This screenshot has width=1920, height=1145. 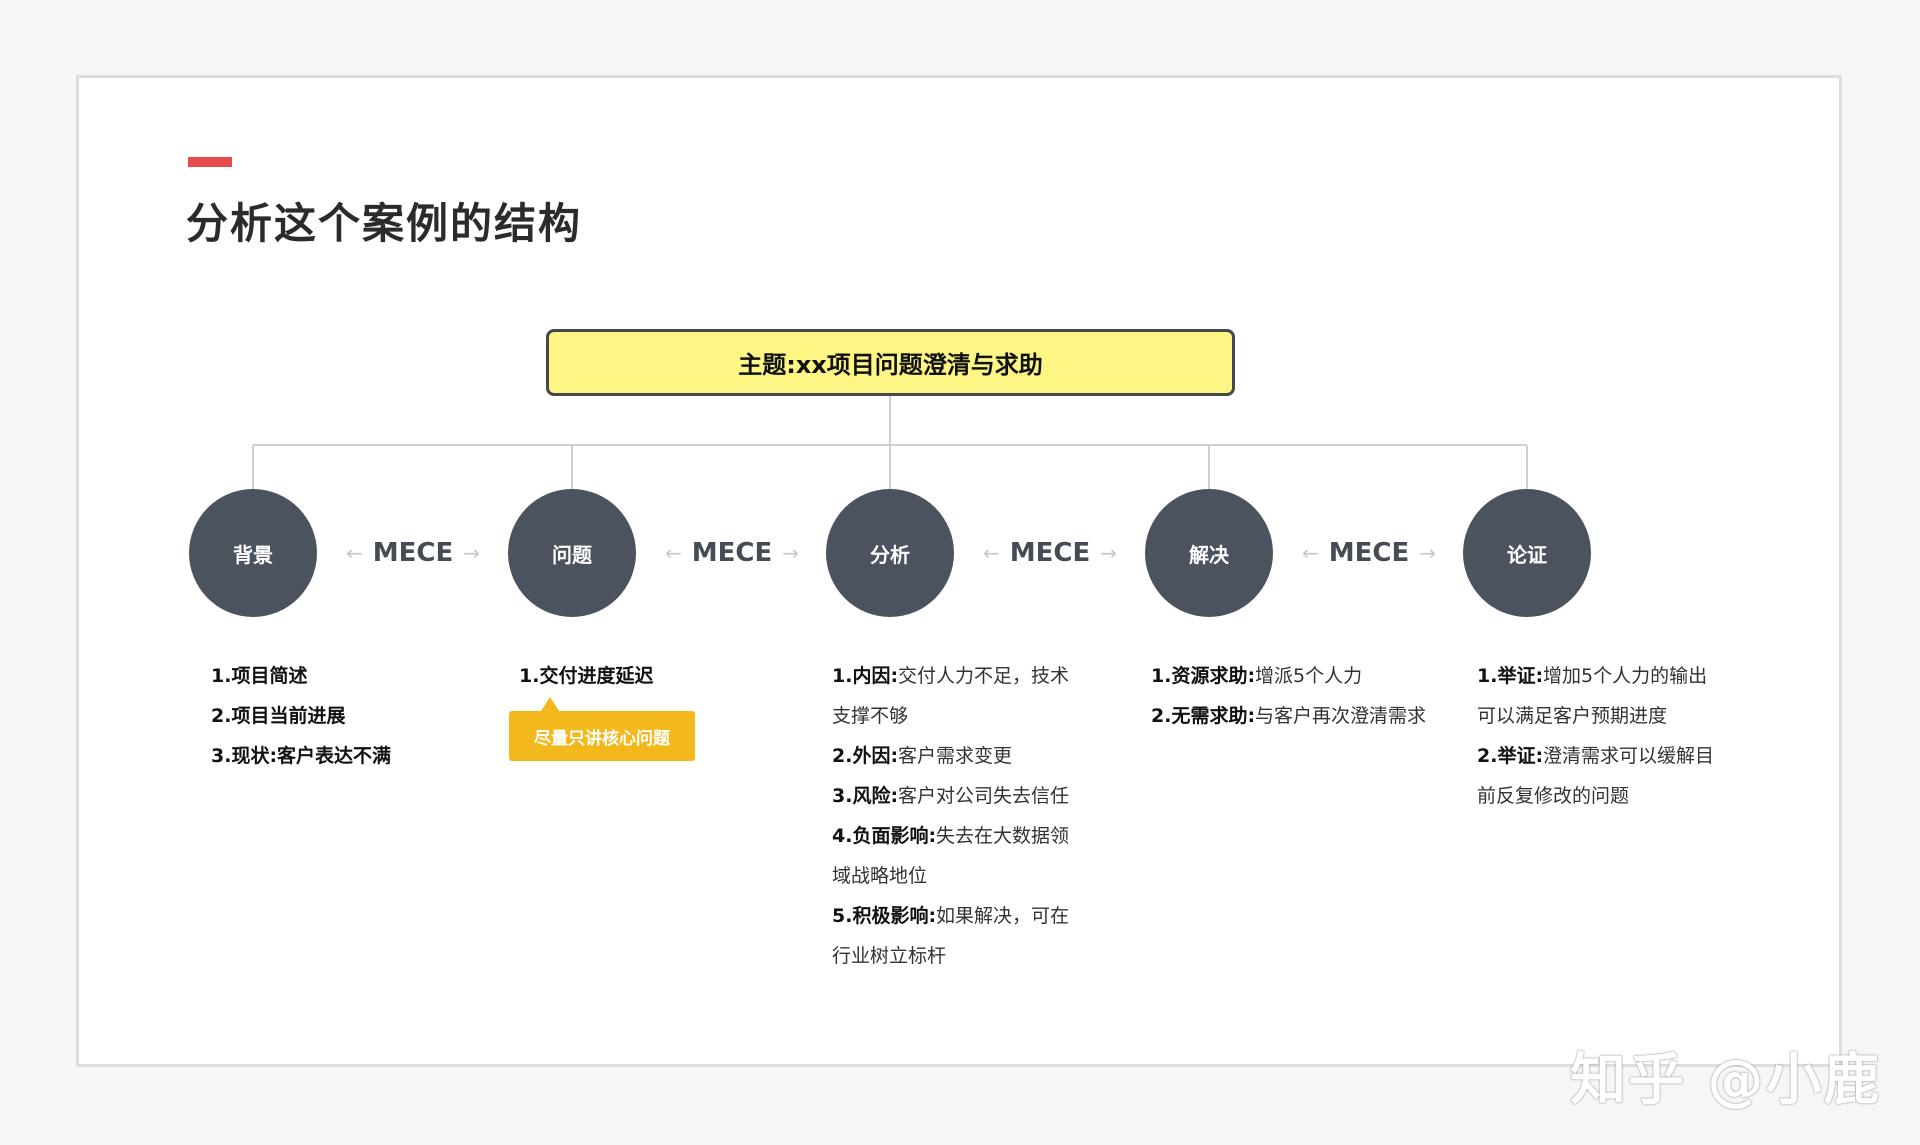 What do you see at coordinates (259, 676) in the screenshot?
I see `list-item: 1.项目简述` at bounding box center [259, 676].